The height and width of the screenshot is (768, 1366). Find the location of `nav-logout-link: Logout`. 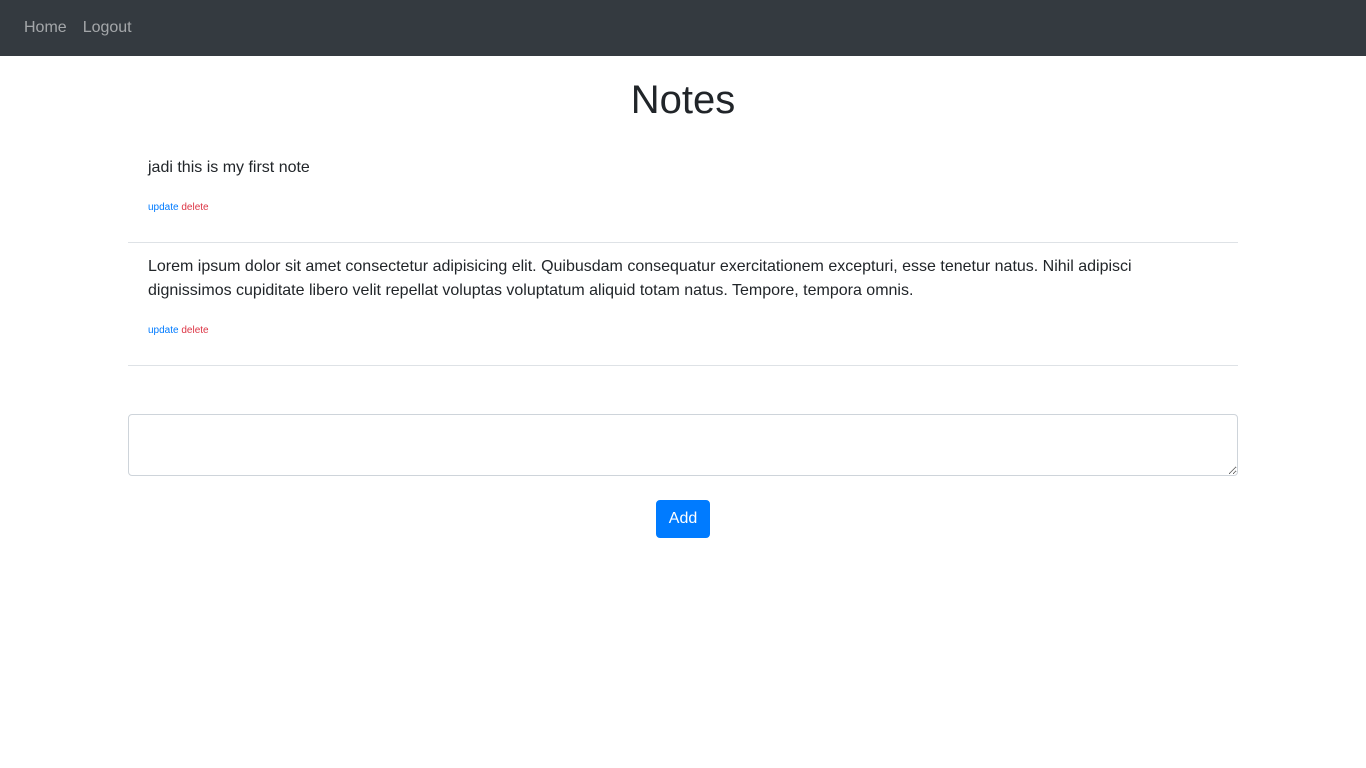

nav-logout-link: Logout is located at coordinates (107, 28).